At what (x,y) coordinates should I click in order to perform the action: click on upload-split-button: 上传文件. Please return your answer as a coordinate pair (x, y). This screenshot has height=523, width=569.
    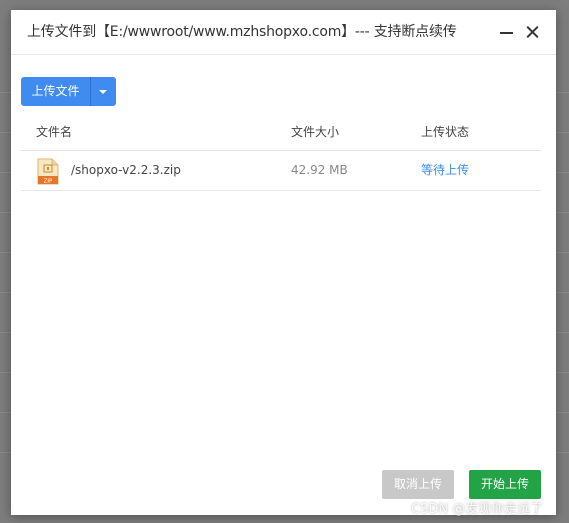
    Looking at the image, I should click on (68, 91).